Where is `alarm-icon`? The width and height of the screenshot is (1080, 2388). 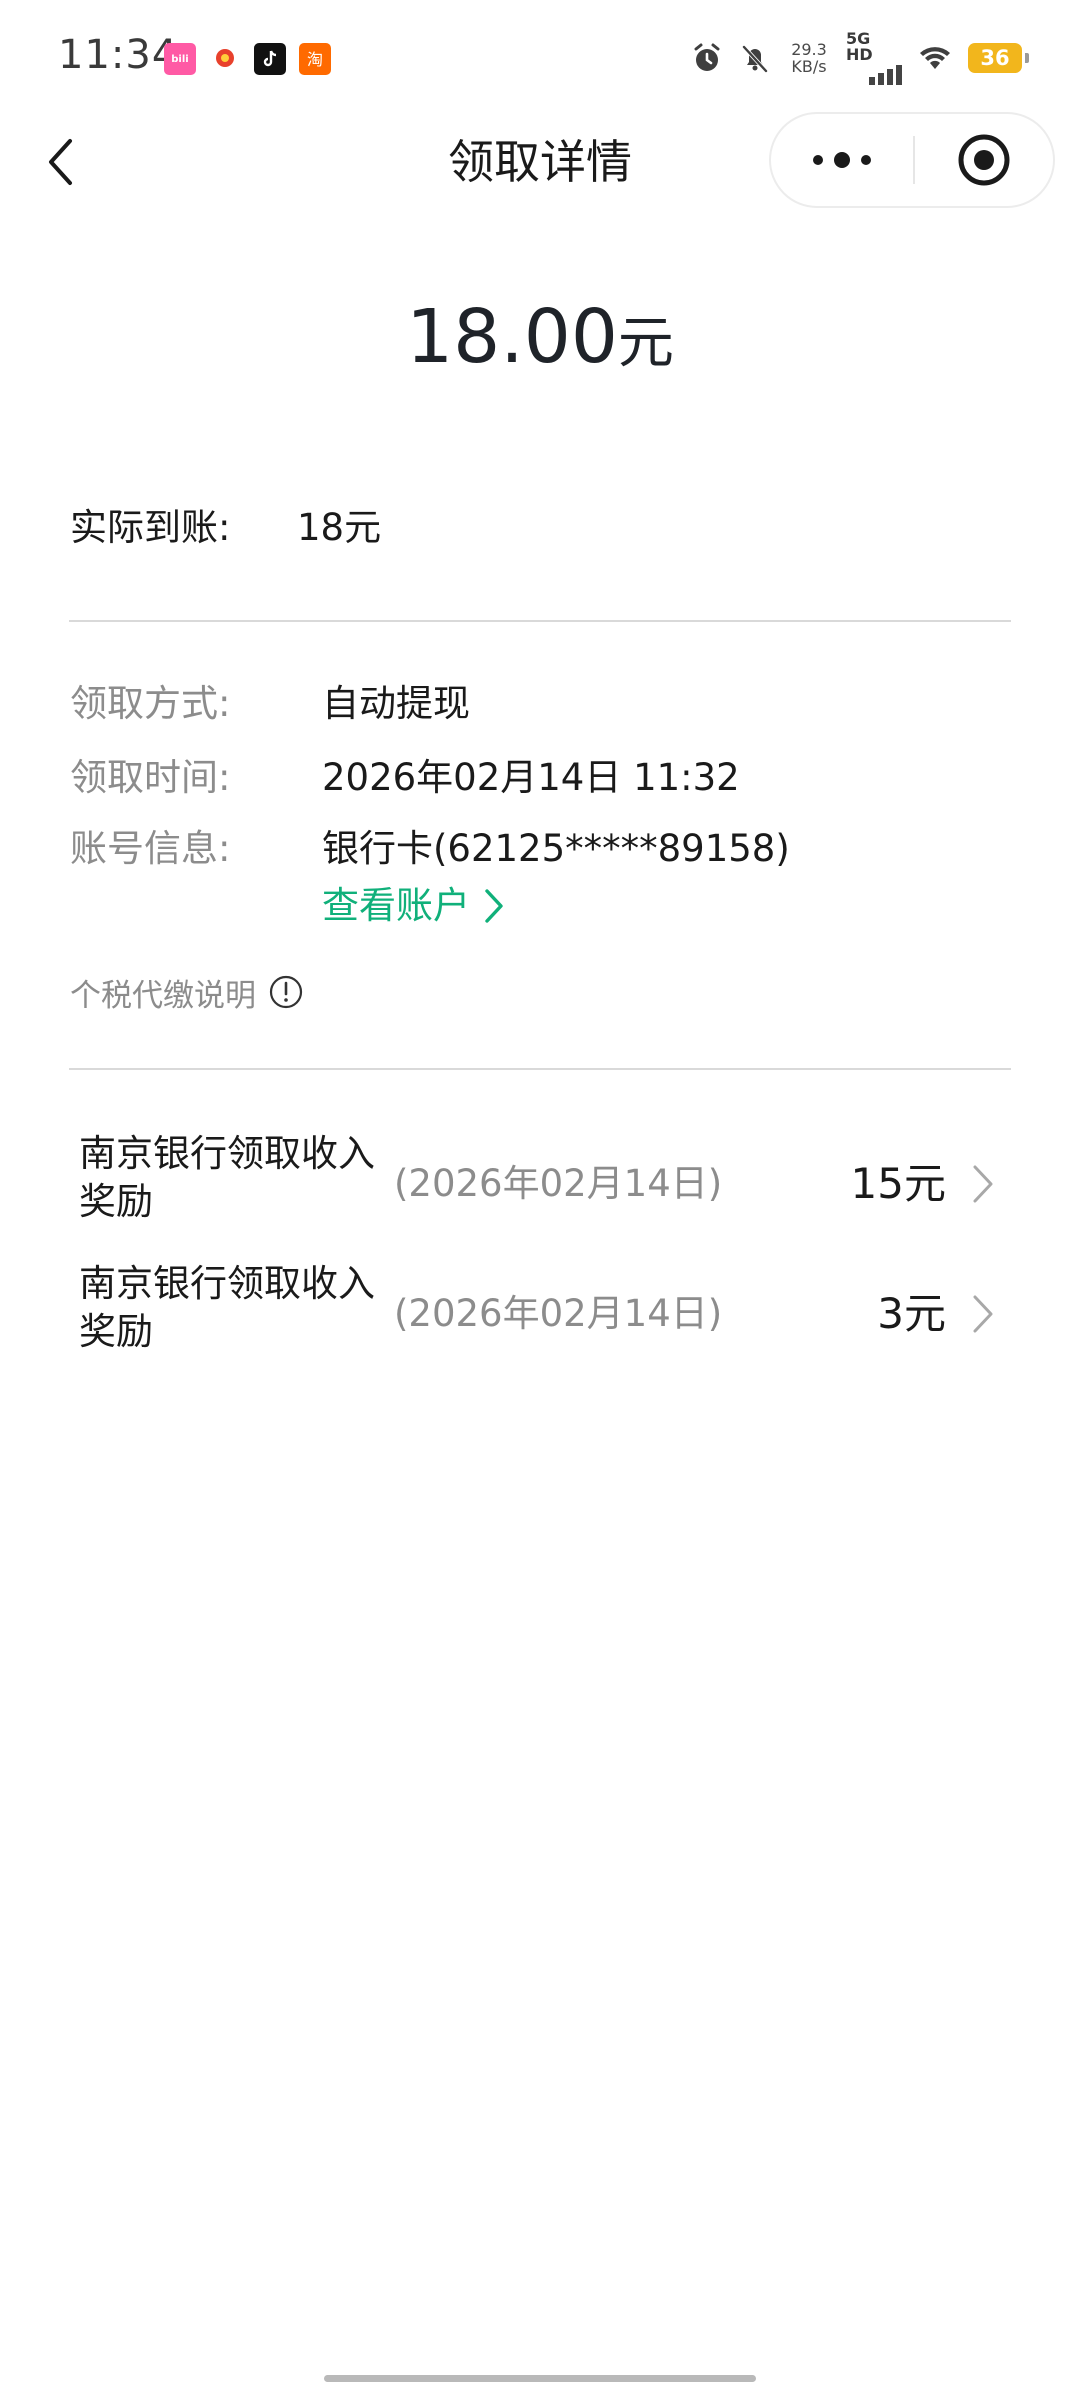
alarm-icon is located at coordinates (707, 57).